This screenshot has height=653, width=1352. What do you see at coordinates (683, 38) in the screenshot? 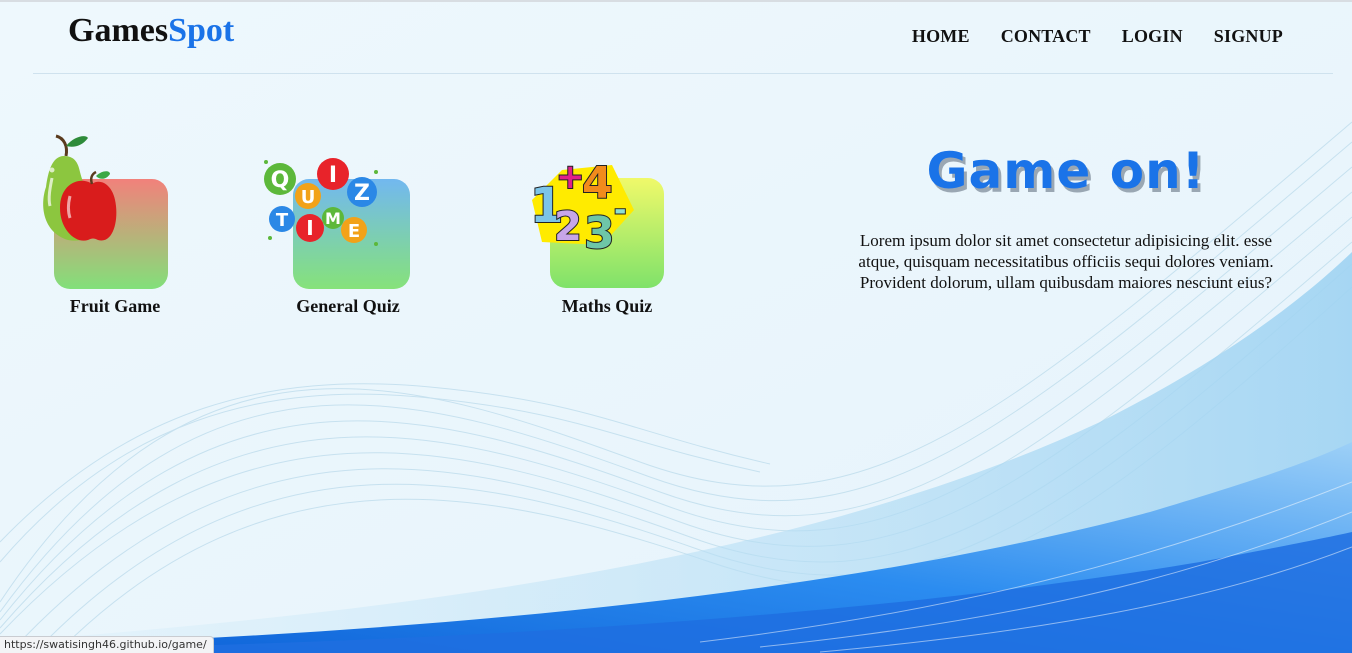
I see `site-header: GamesSpot HOME CONTACT LOGIN SIGNUP` at bounding box center [683, 38].